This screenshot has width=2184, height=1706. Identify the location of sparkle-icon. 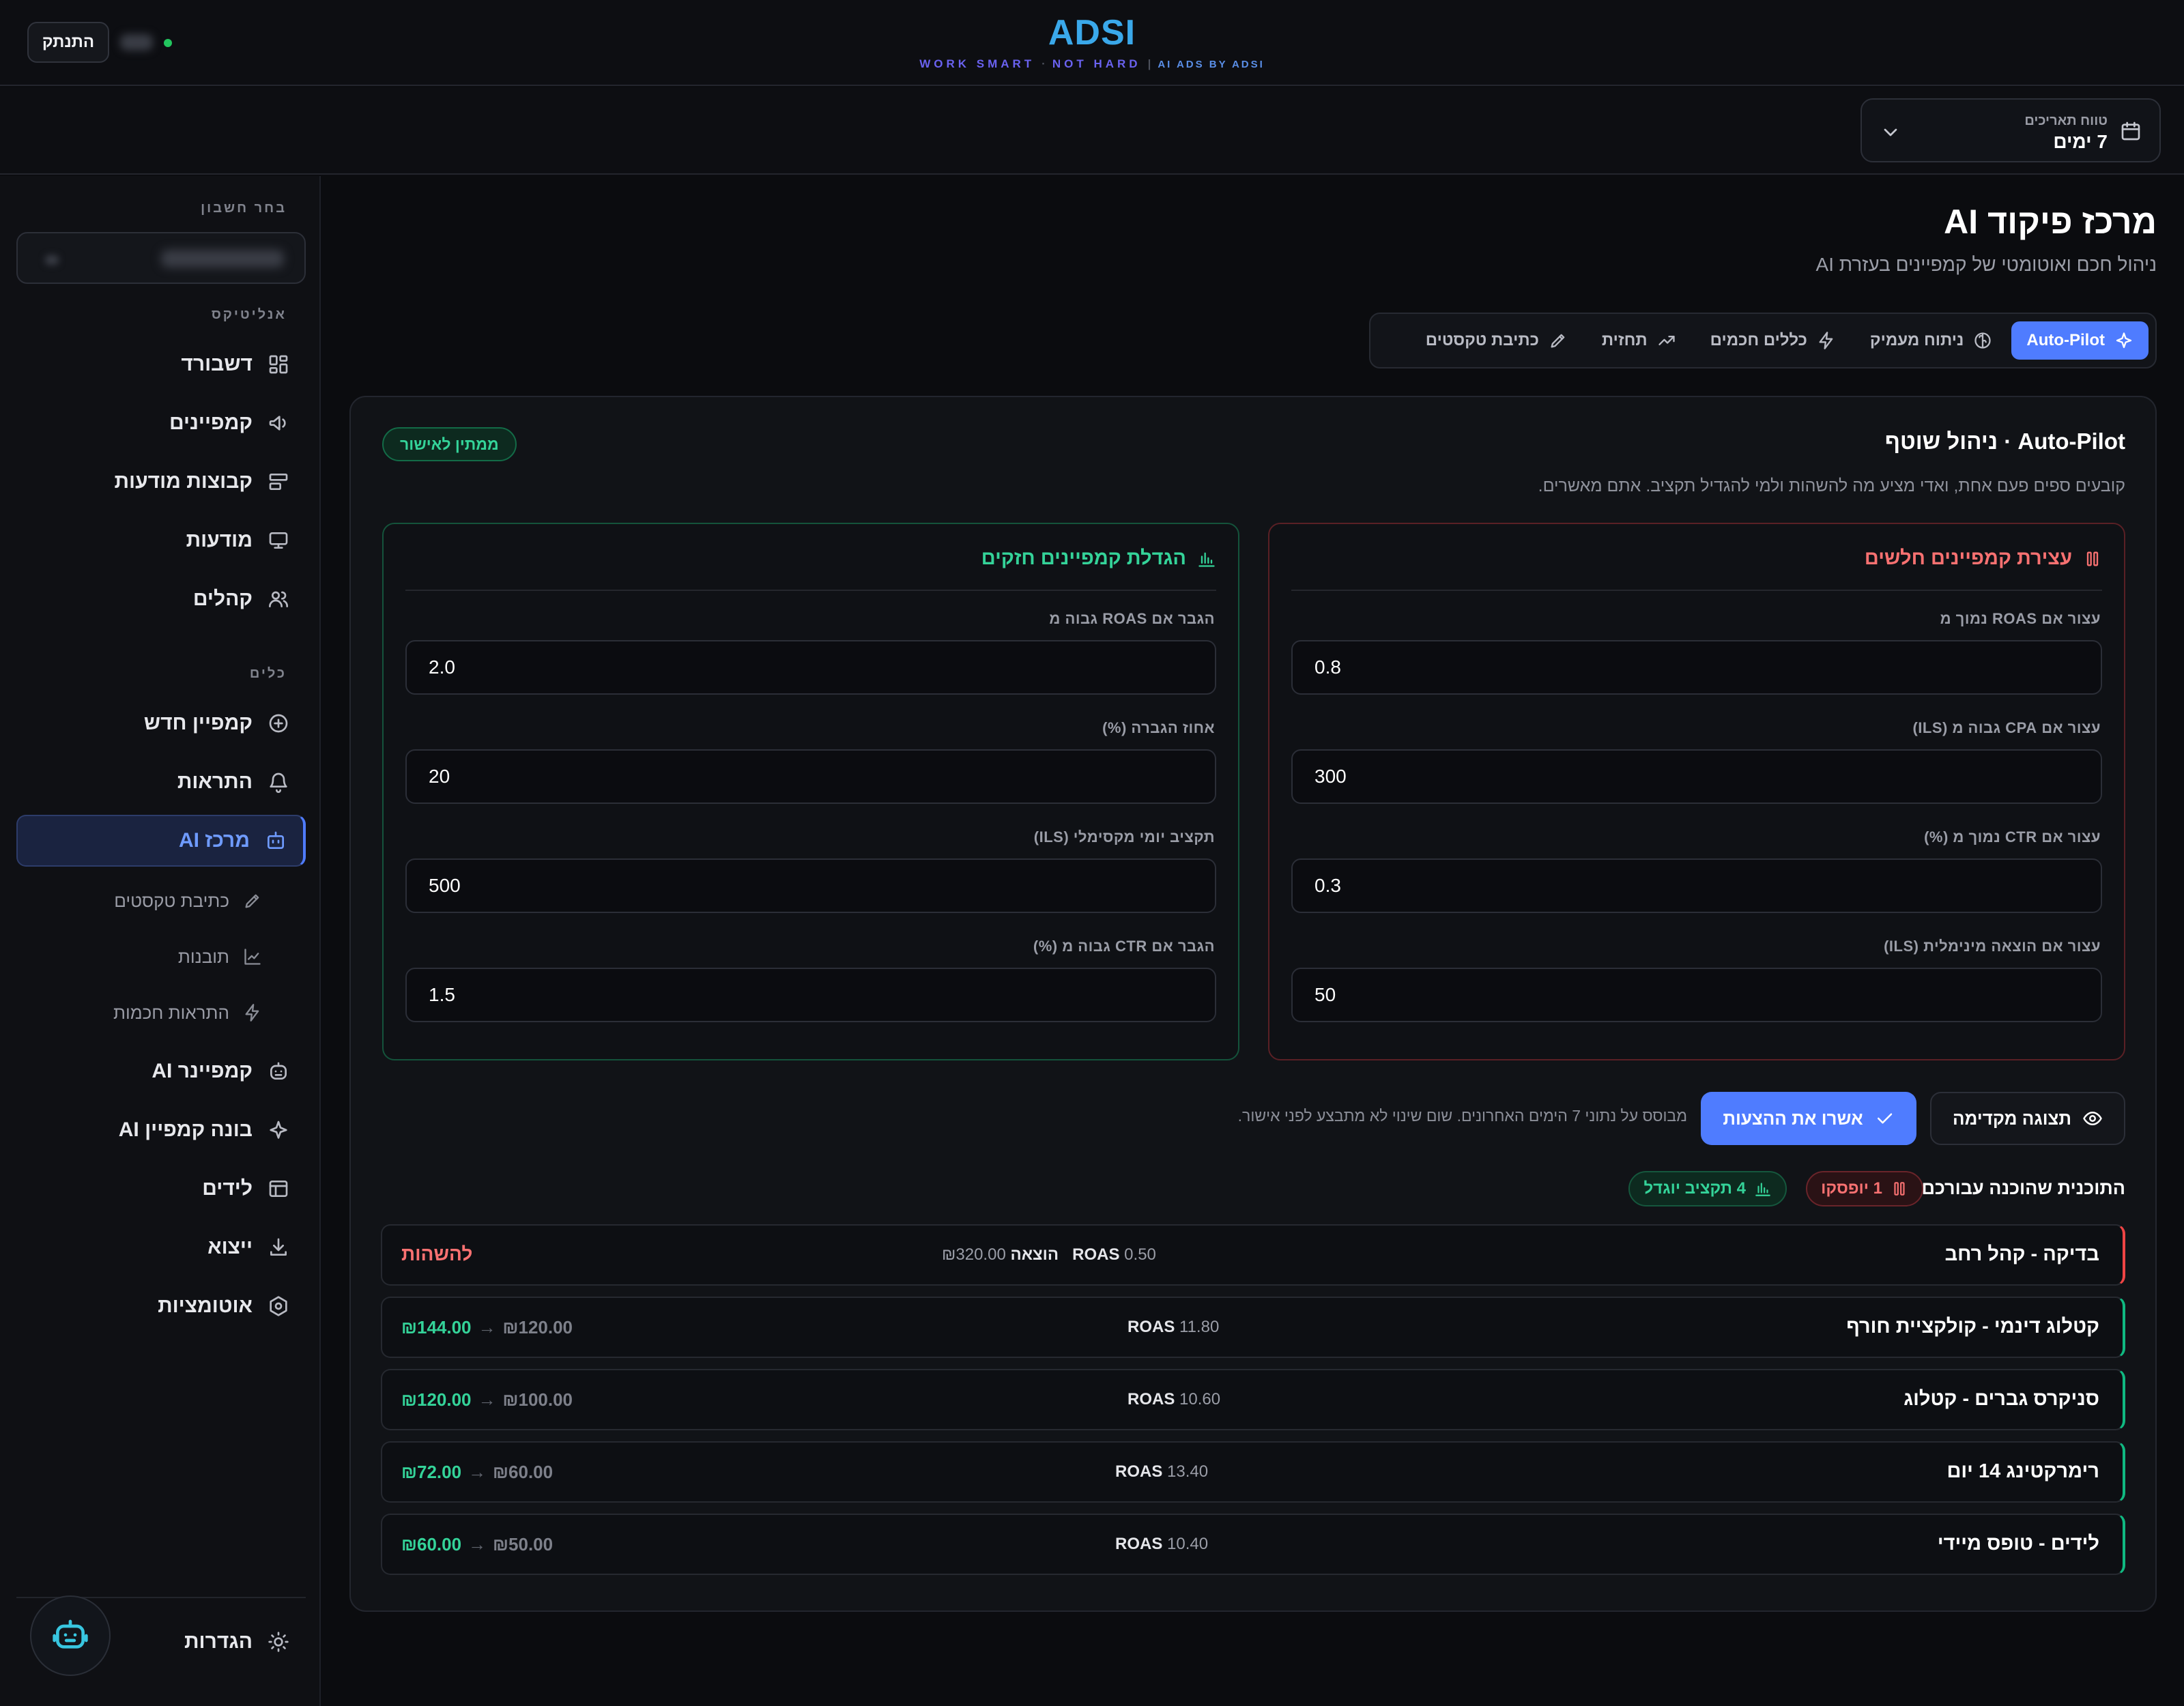
(2124, 340).